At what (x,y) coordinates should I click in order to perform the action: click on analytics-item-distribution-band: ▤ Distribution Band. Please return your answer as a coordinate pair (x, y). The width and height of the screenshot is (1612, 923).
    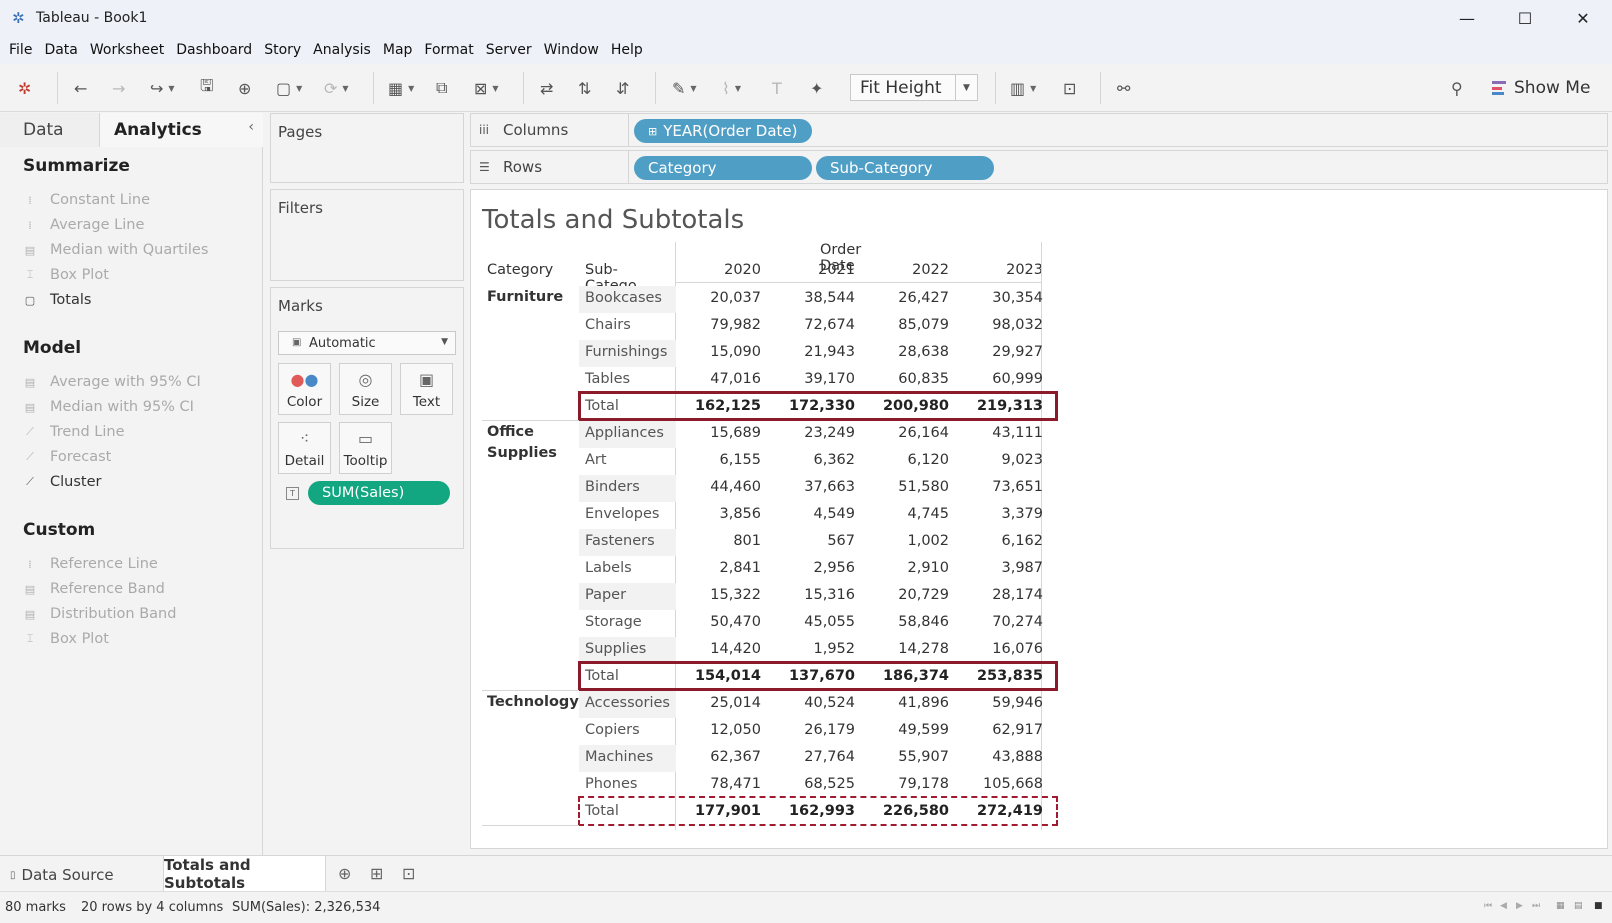
    Looking at the image, I should click on (100, 614).